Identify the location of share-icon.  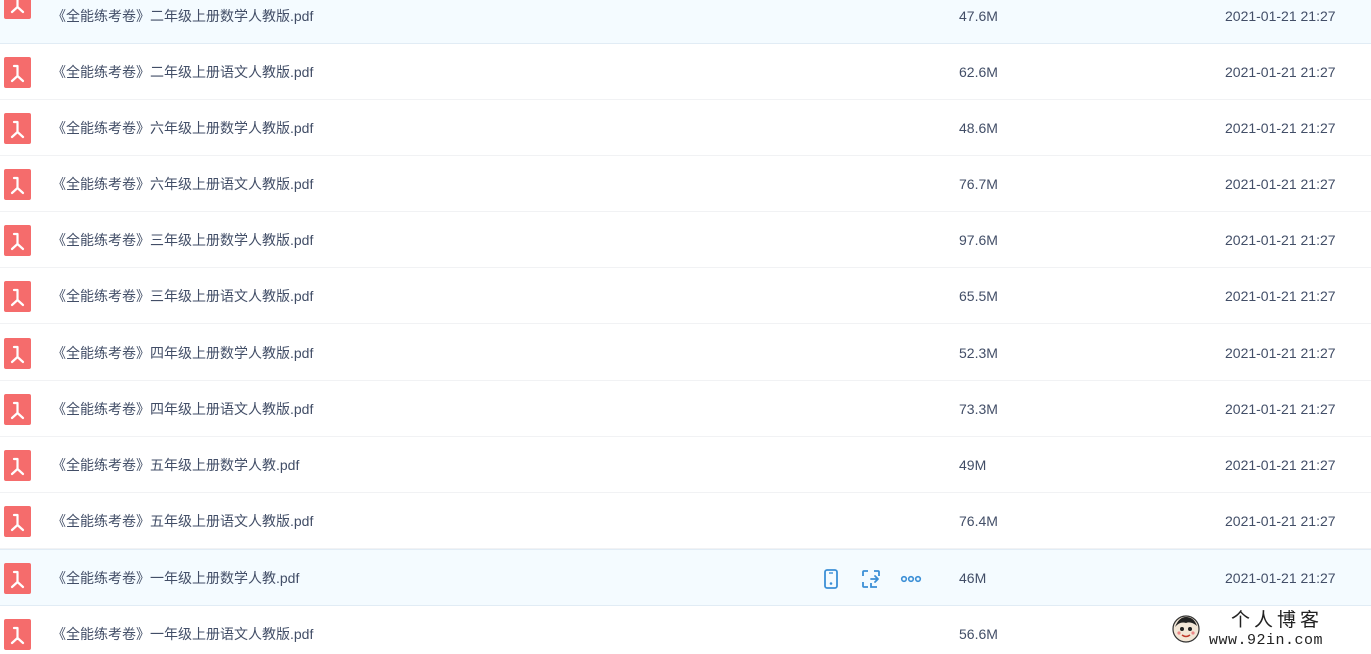
(871, 579).